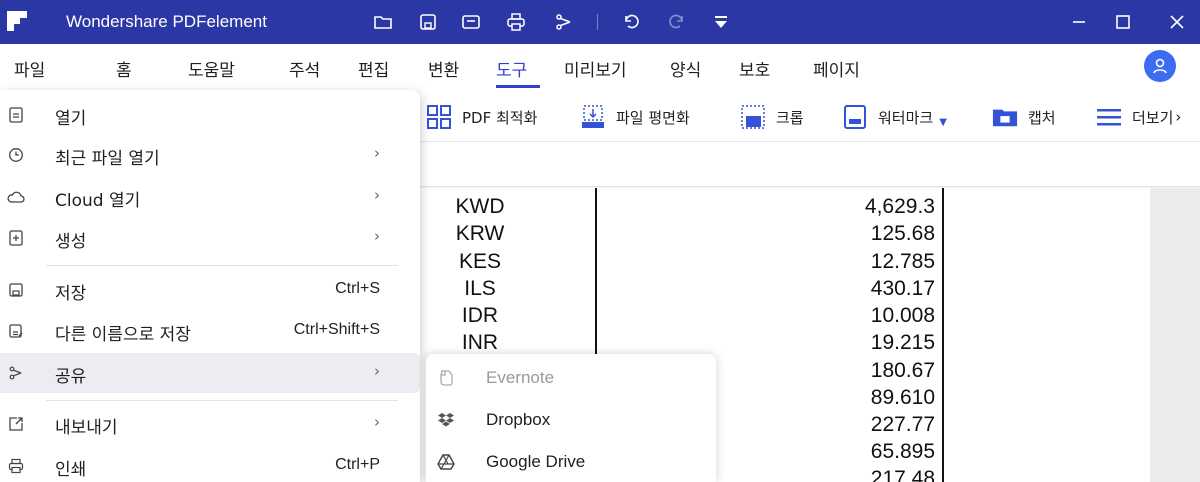 The height and width of the screenshot is (482, 1200). What do you see at coordinates (943, 122) in the screenshot?
I see `watermark-dropdown-icon: ▼` at bounding box center [943, 122].